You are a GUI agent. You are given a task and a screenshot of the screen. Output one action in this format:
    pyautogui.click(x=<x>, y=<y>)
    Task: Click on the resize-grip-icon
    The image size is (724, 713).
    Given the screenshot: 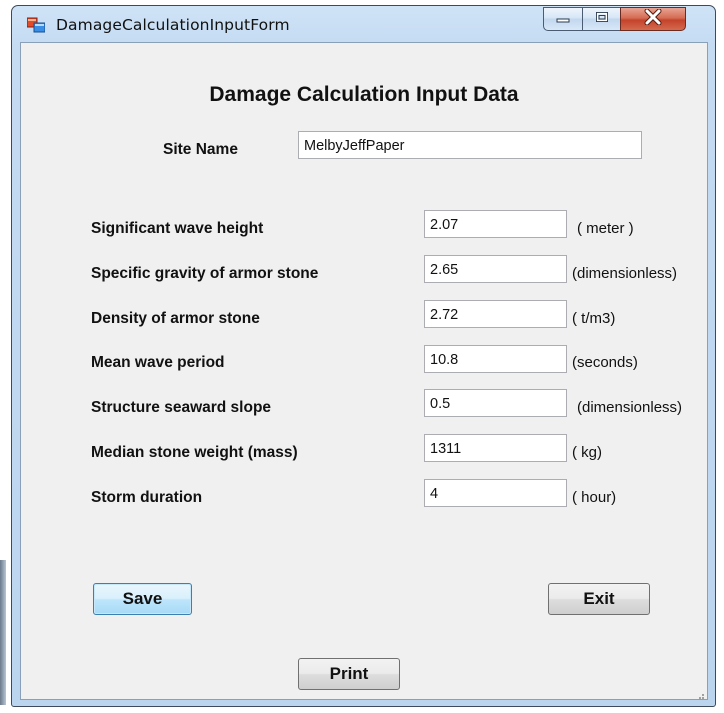 What is the action you would take?
    pyautogui.click(x=700, y=693)
    